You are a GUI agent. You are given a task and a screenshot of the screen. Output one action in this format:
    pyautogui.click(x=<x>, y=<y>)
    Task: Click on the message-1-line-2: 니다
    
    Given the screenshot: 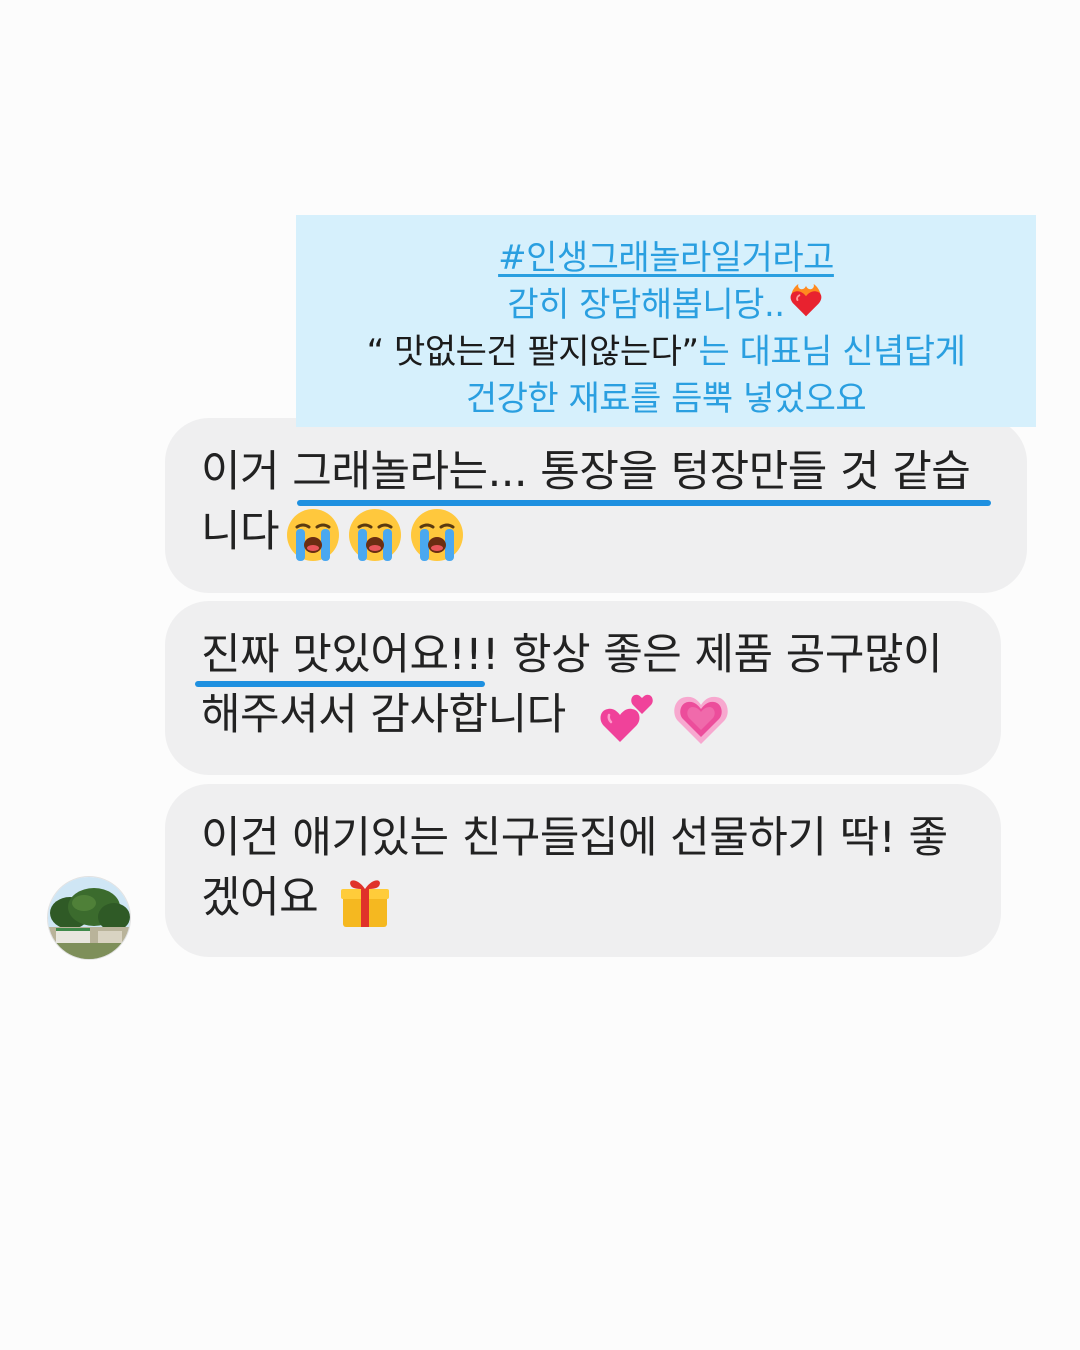 What is the action you would take?
    pyautogui.click(x=596, y=532)
    